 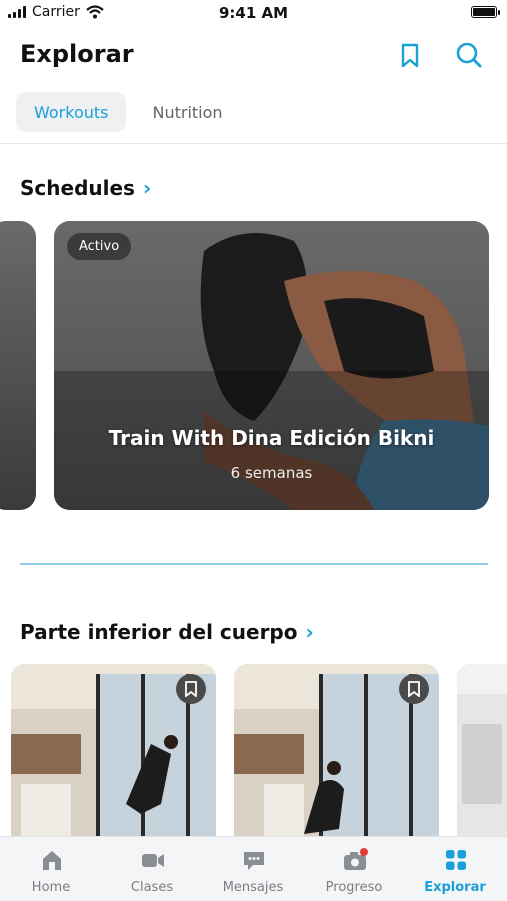 What do you see at coordinates (469, 55) in the screenshot?
I see `search-icon` at bounding box center [469, 55].